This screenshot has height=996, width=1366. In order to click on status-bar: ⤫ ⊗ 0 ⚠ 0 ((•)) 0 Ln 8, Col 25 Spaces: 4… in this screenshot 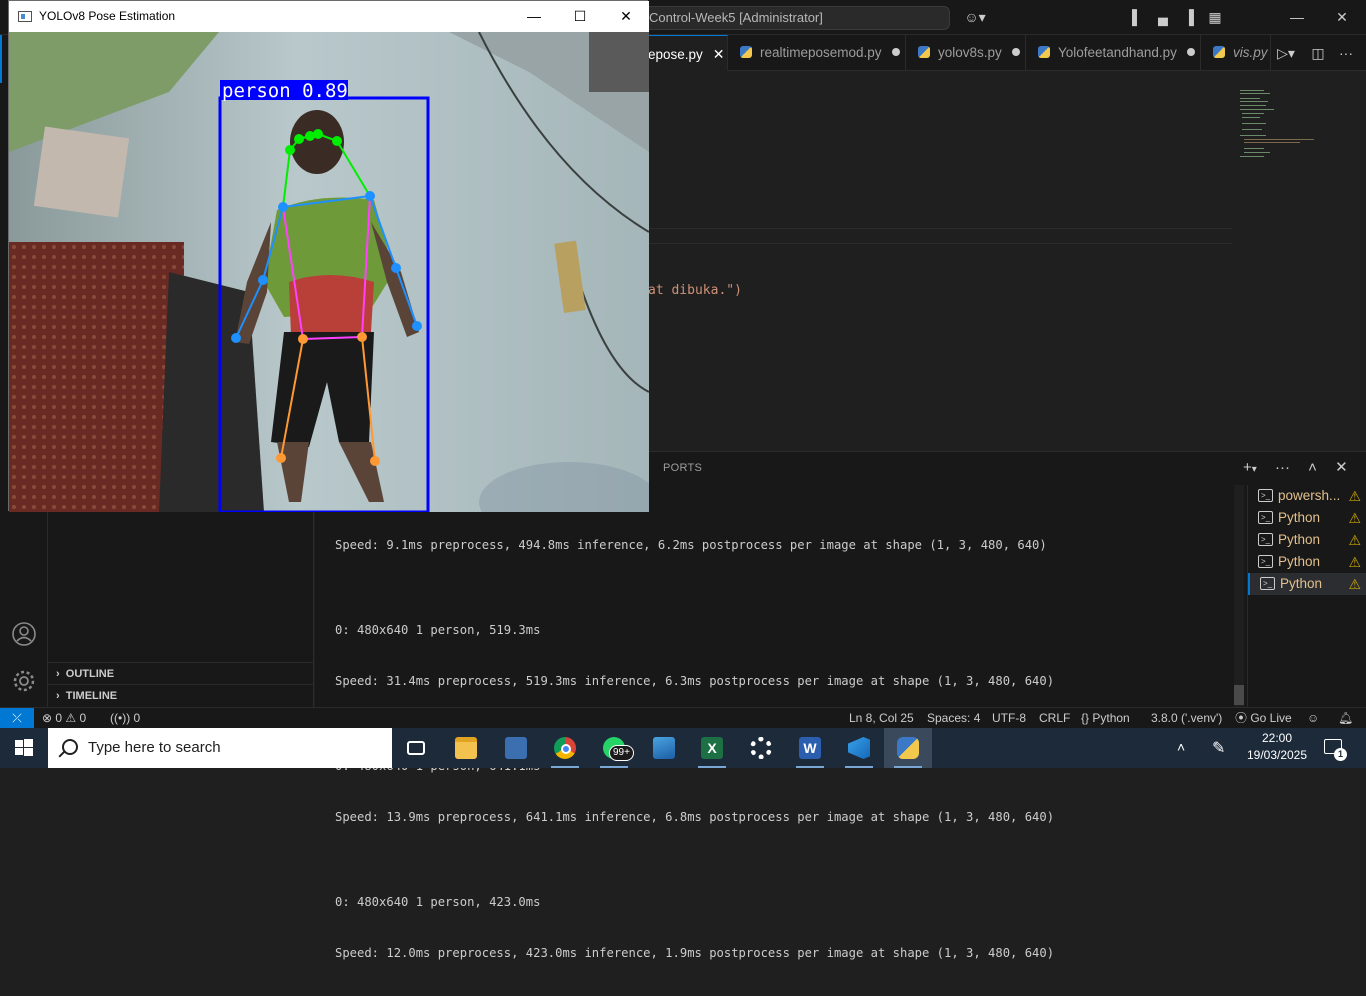, I will do `click(683, 718)`.